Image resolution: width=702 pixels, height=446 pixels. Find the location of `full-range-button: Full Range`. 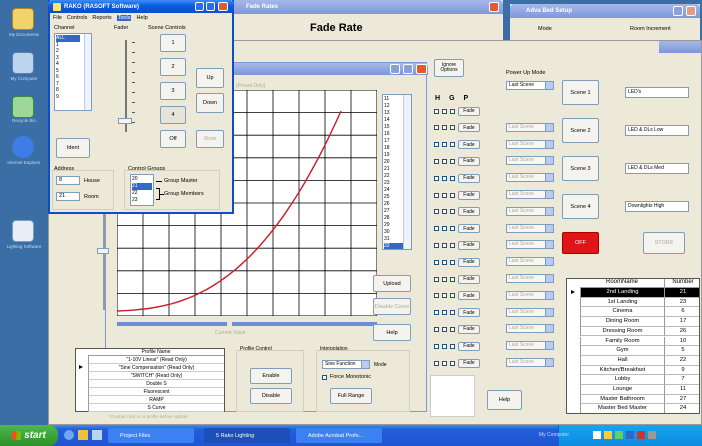

full-range-button: Full Range is located at coordinates (351, 396).